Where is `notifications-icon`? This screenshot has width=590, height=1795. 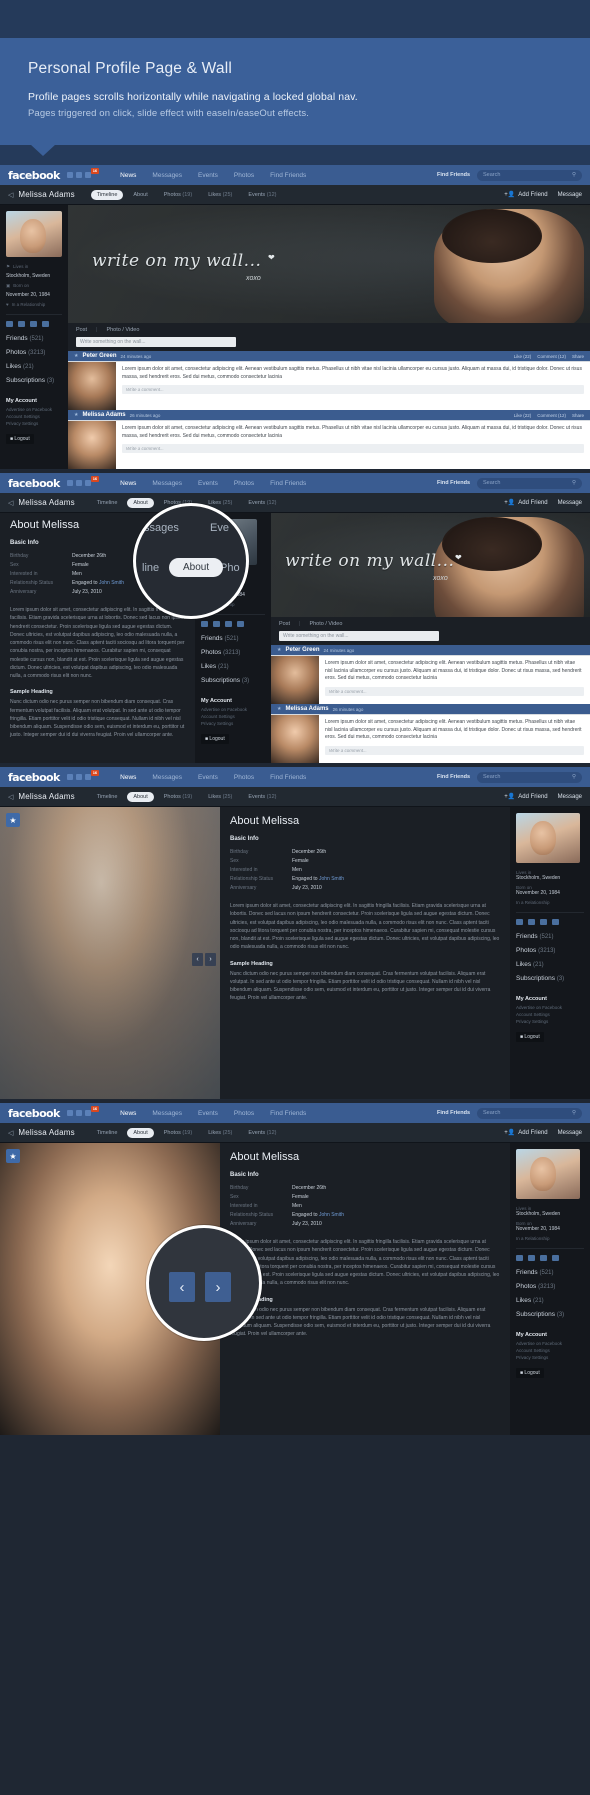 notifications-icon is located at coordinates (87, 777).